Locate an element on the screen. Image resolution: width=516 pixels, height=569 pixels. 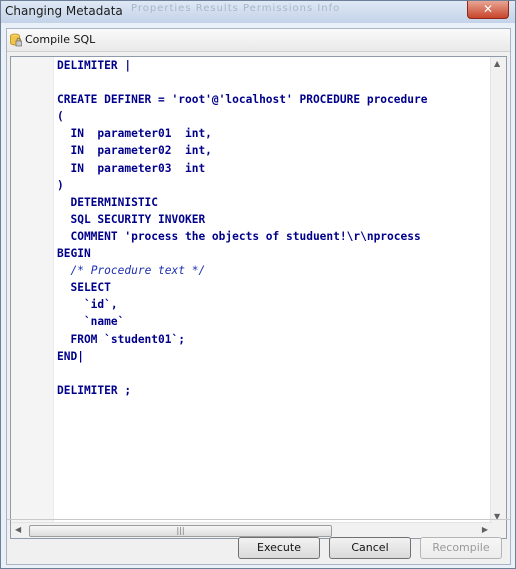
code-token: ) is located at coordinates (60, 185).